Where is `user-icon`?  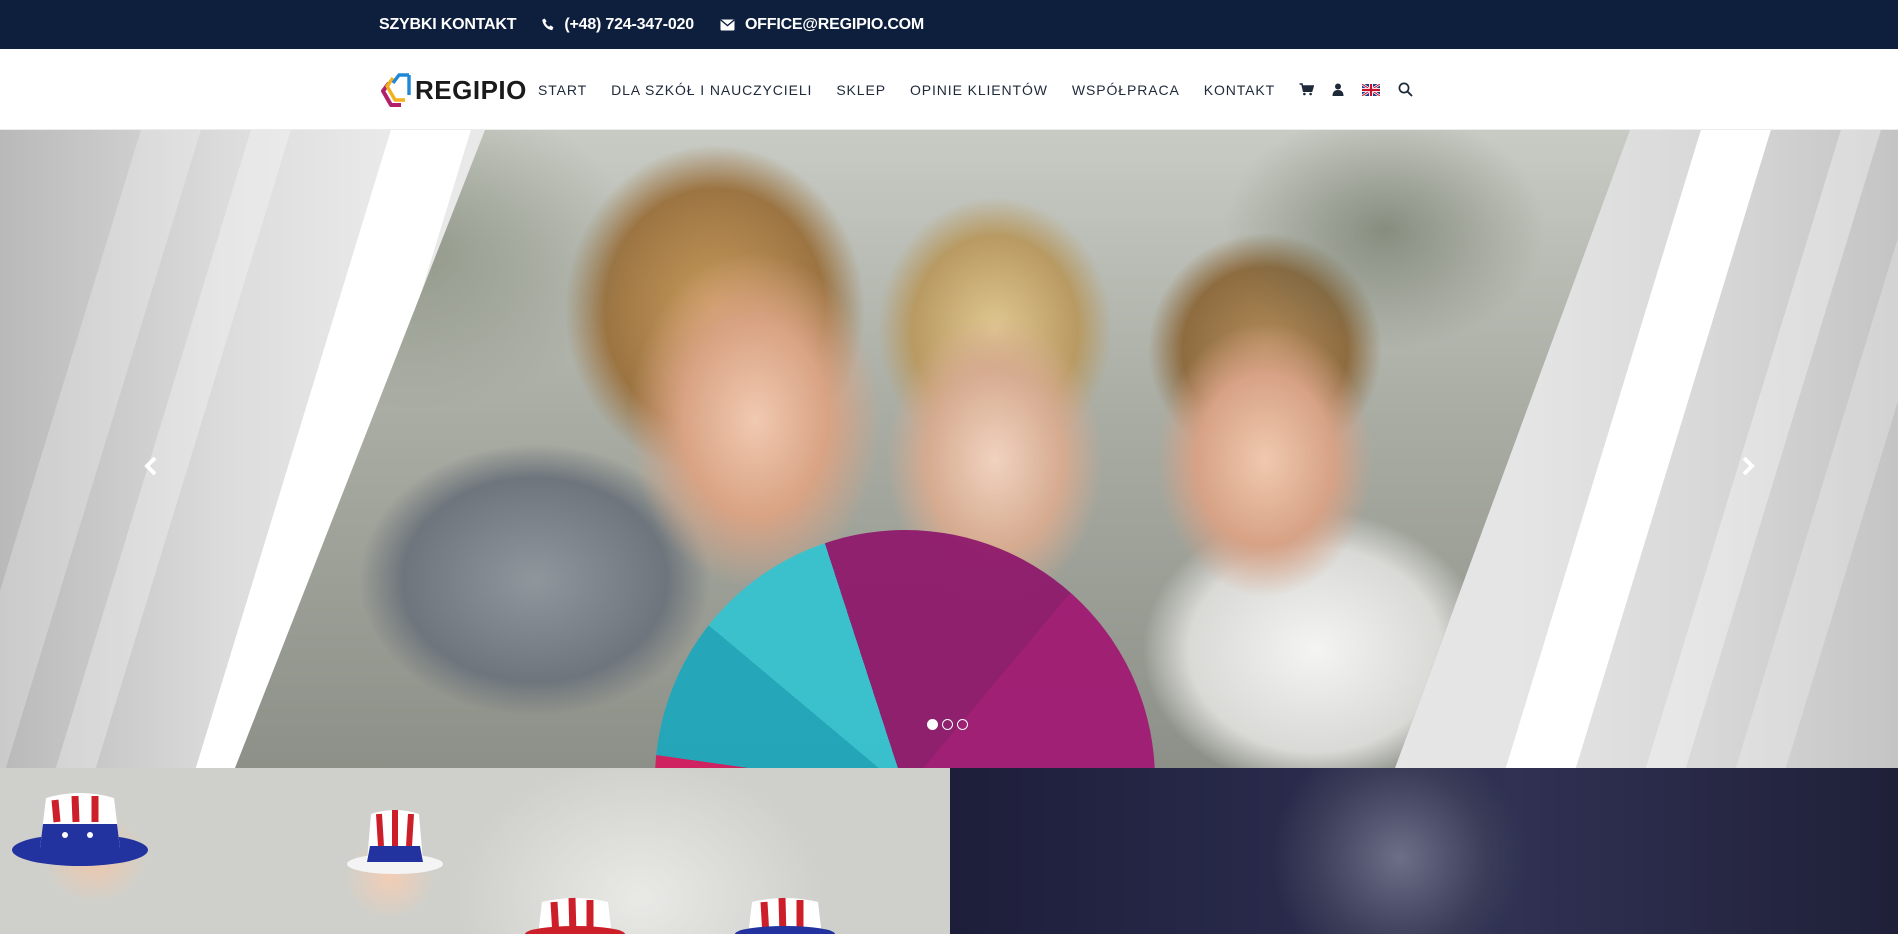
user-icon is located at coordinates (1338, 89).